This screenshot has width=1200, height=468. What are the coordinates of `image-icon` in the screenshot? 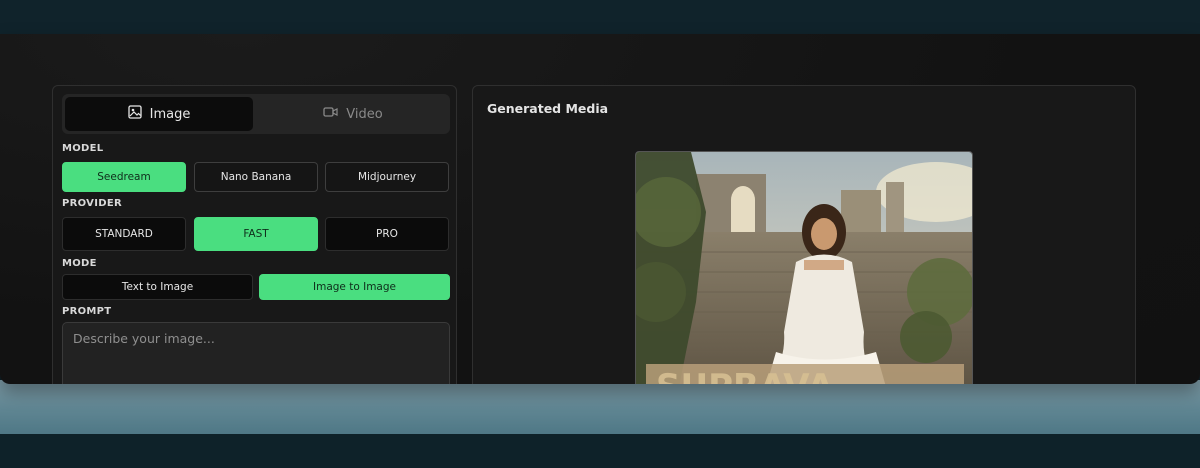 It's located at (134, 114).